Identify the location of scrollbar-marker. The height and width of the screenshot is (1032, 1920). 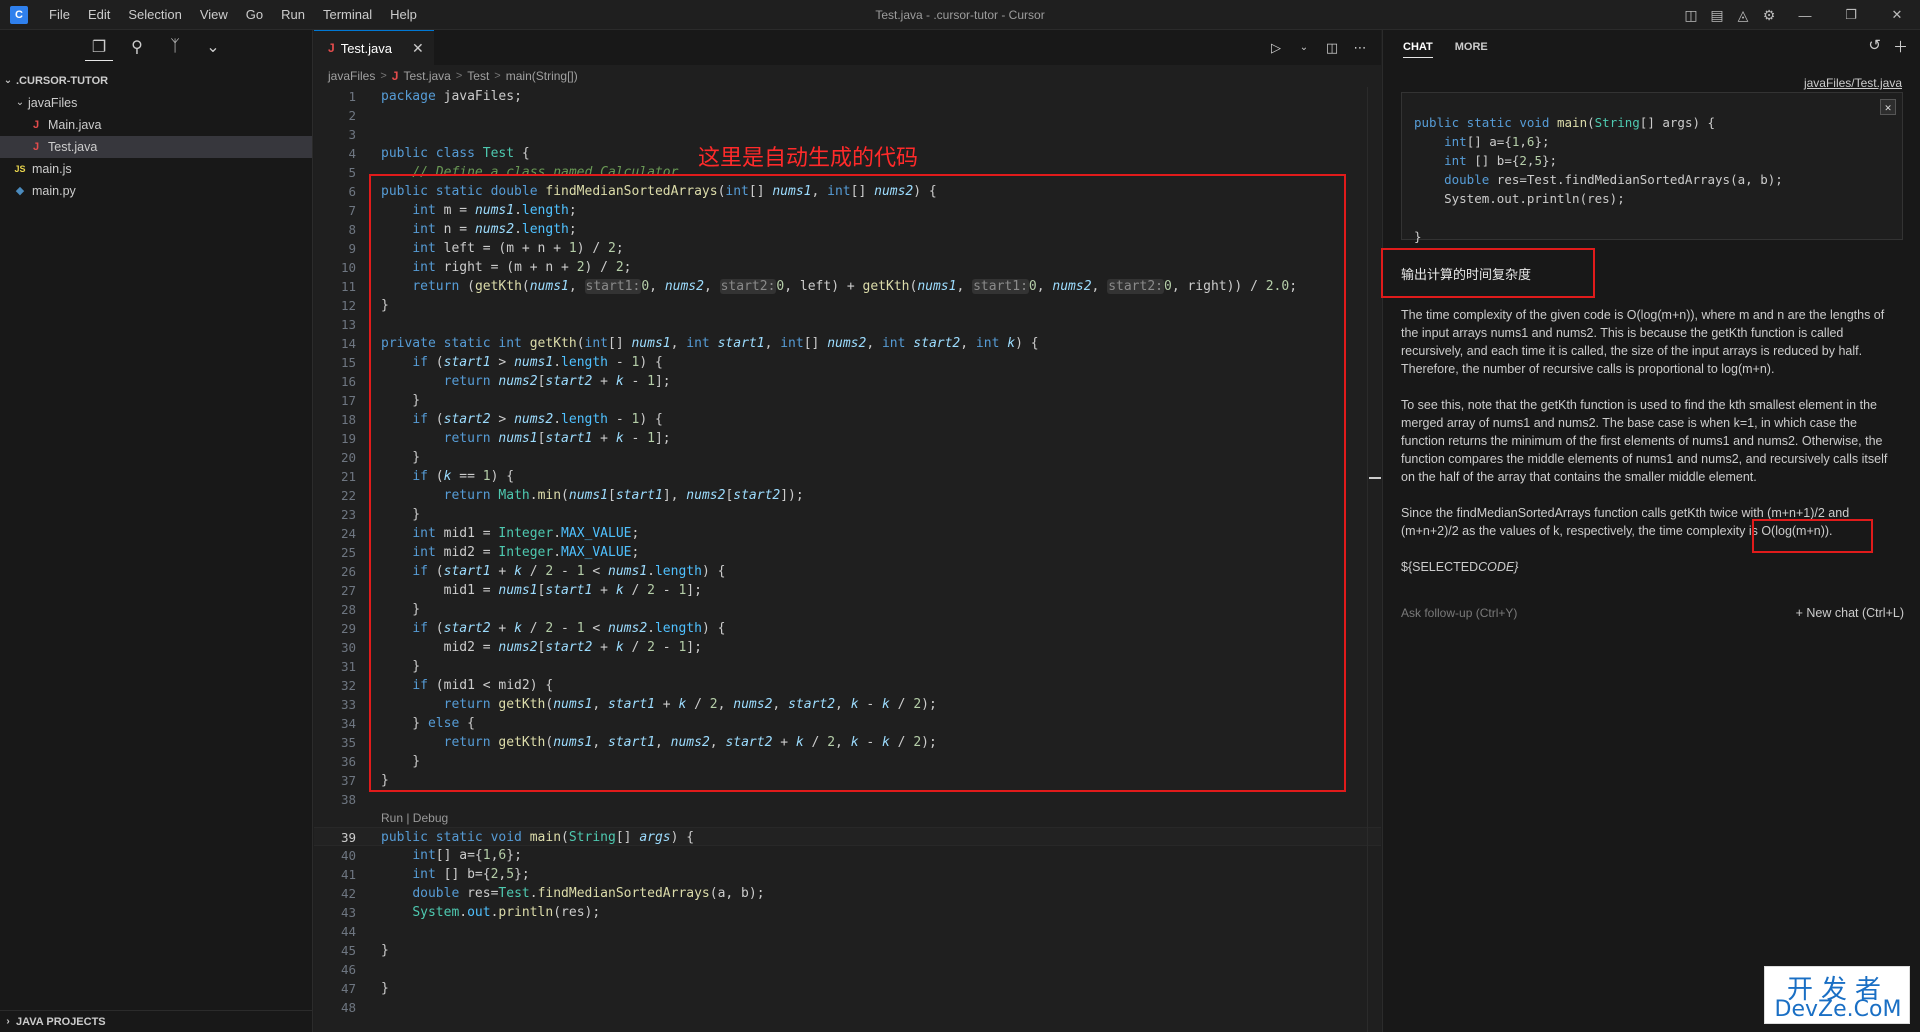
(1375, 478).